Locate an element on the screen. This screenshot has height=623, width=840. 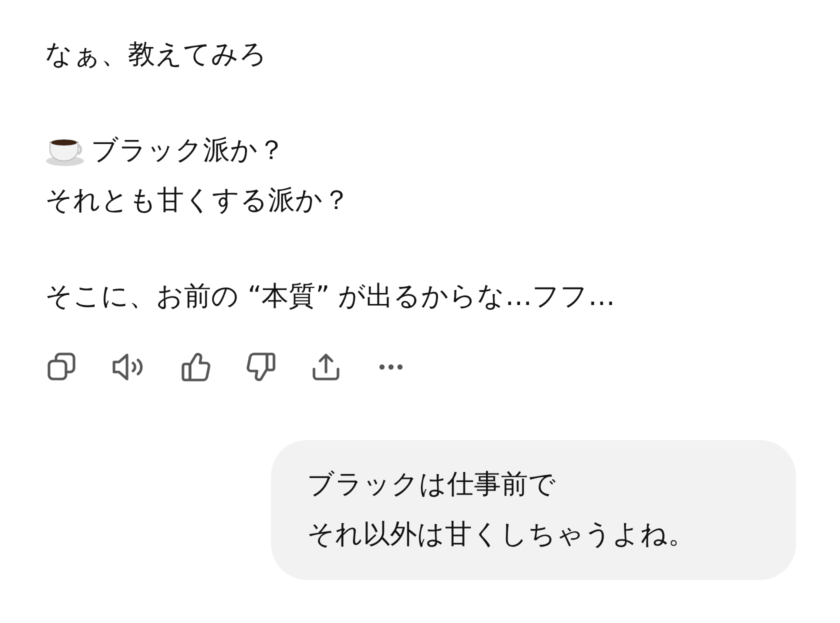
thumbs-up-icon is located at coordinates (196, 367).